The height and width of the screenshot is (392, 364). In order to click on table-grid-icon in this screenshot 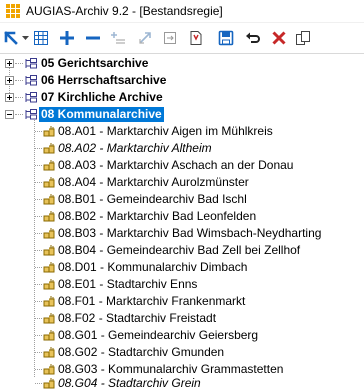, I will do `click(41, 38)`.